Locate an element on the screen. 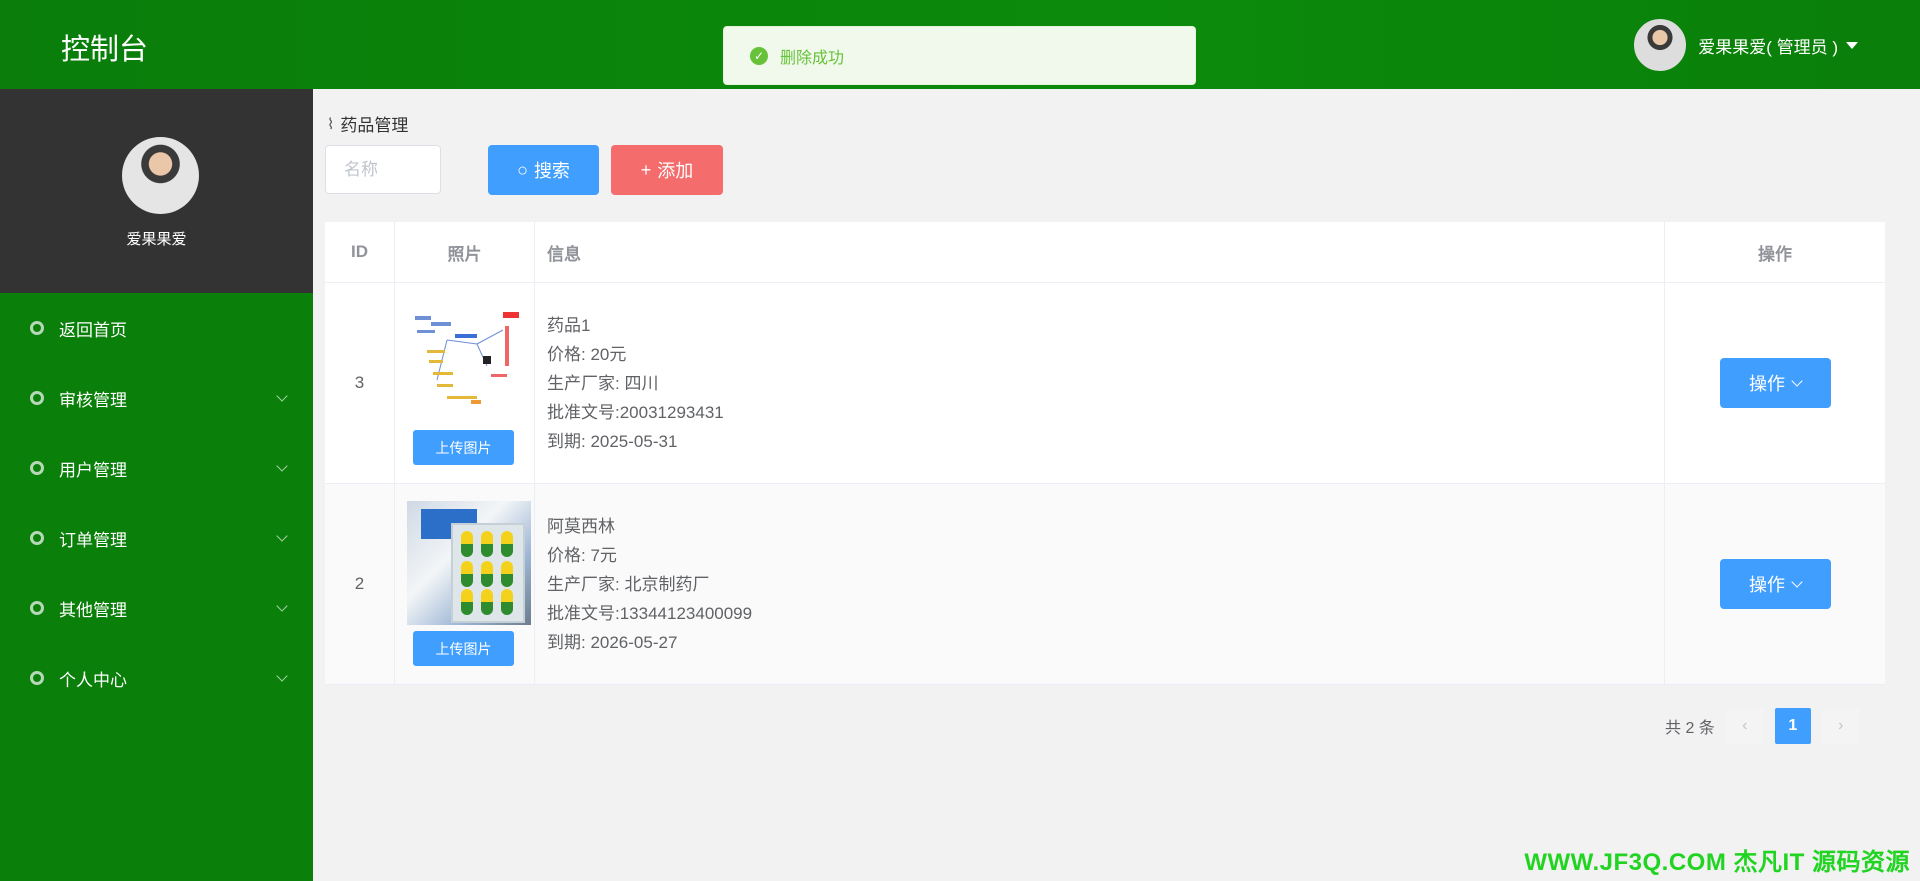  row-id: 2 is located at coordinates (360, 584).